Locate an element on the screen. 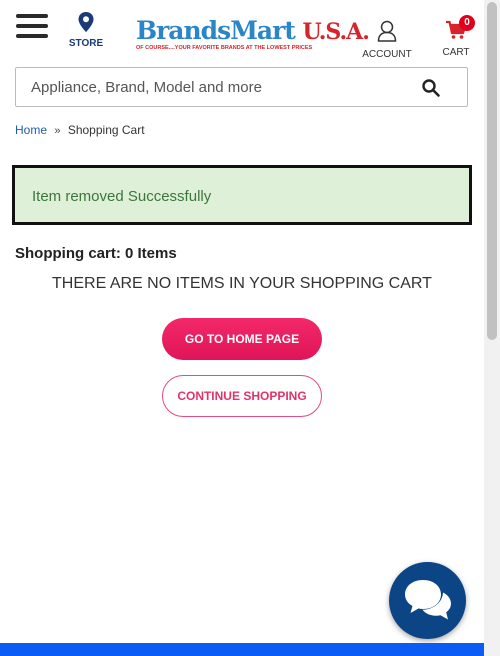 This screenshot has width=500, height=656. location-pin-icon is located at coordinates (86, 22).